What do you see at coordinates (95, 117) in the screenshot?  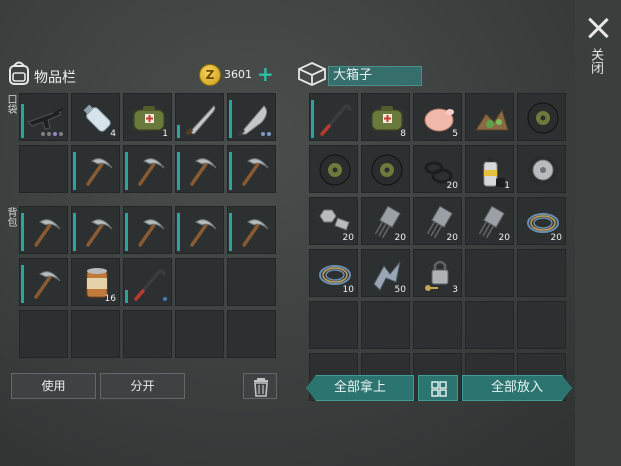 I see `pocket-slot: 4` at bounding box center [95, 117].